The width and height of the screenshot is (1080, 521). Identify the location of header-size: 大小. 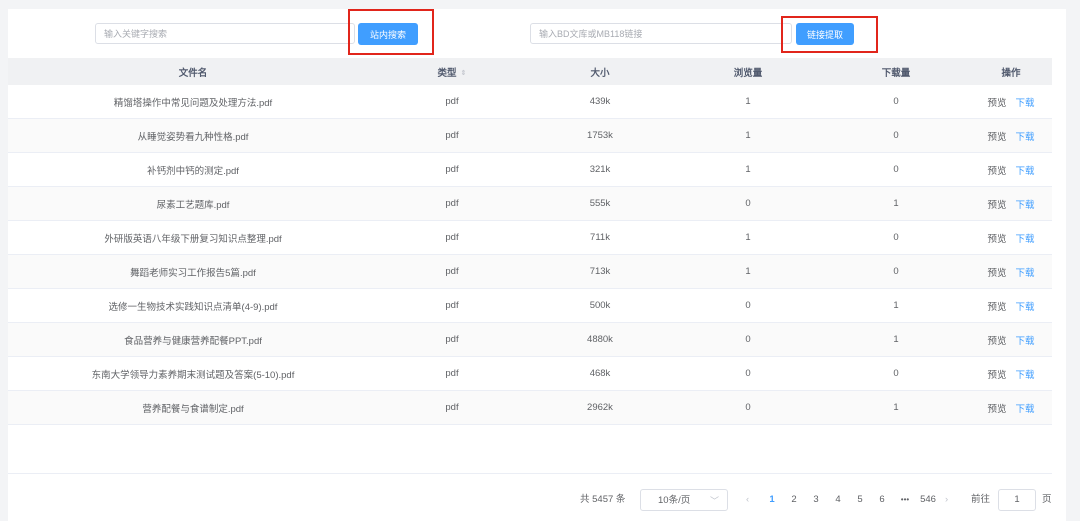
(600, 73).